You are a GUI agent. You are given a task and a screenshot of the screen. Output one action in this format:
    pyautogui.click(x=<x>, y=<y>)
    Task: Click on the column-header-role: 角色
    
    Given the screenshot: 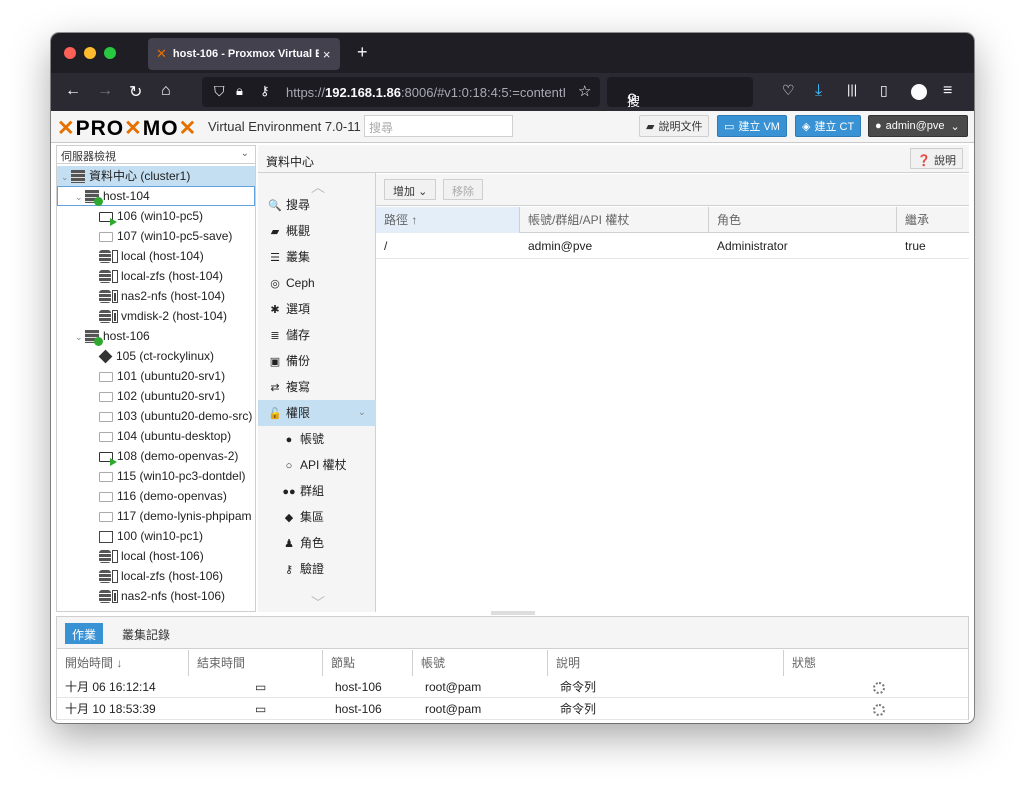 What is the action you would take?
    pyautogui.click(x=803, y=220)
    